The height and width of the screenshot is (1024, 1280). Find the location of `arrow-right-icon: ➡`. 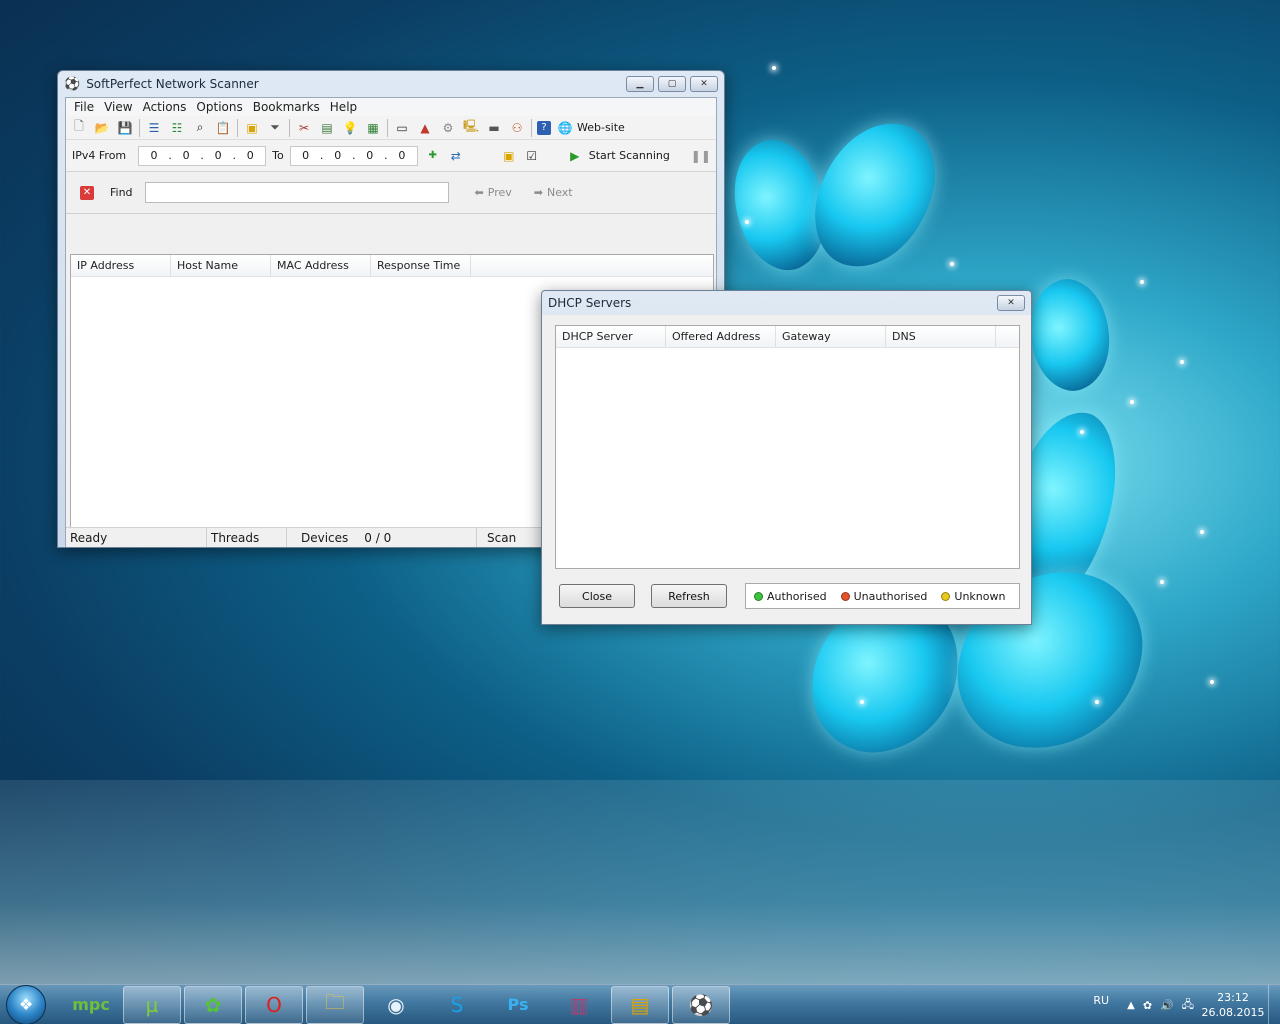

arrow-right-icon: ➡ is located at coordinates (538, 192).